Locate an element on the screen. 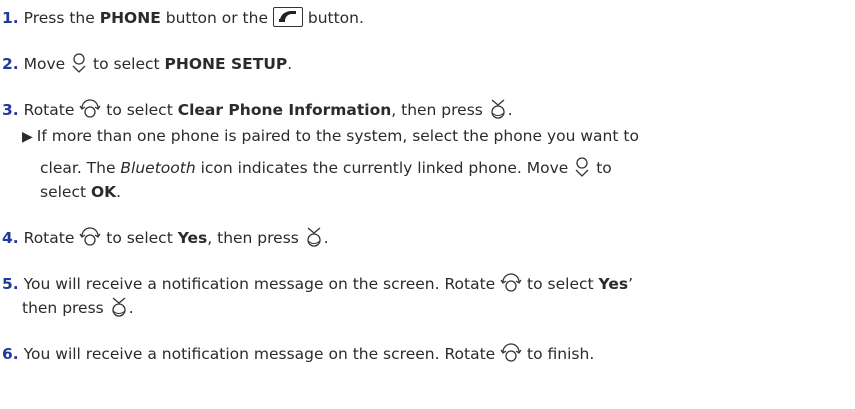 Image resolution: width=855 pixels, height=409 pixels. step-text: Press the is located at coordinates (61, 18).